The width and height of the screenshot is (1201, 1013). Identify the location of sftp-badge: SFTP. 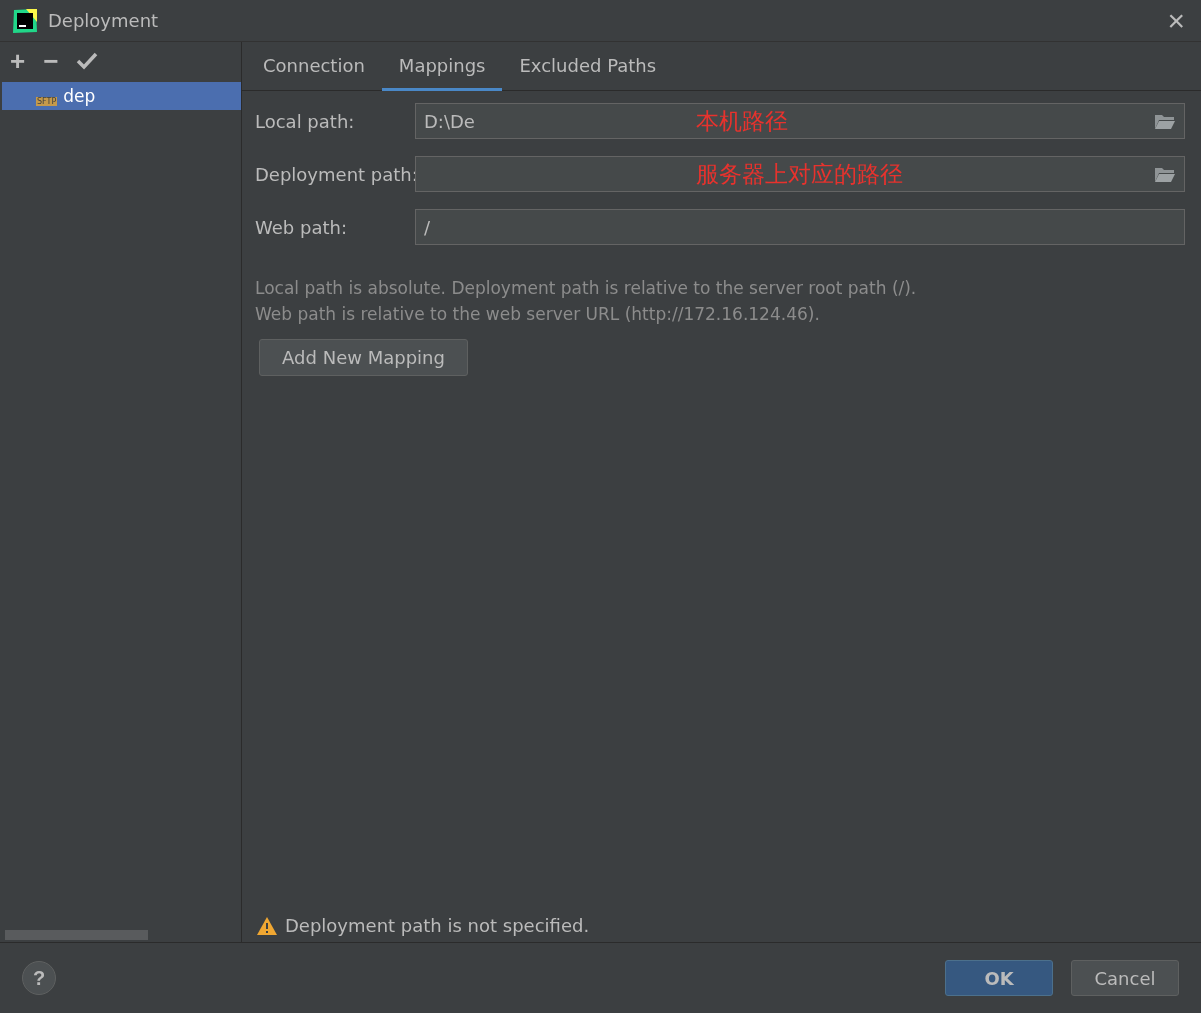
(47, 101).